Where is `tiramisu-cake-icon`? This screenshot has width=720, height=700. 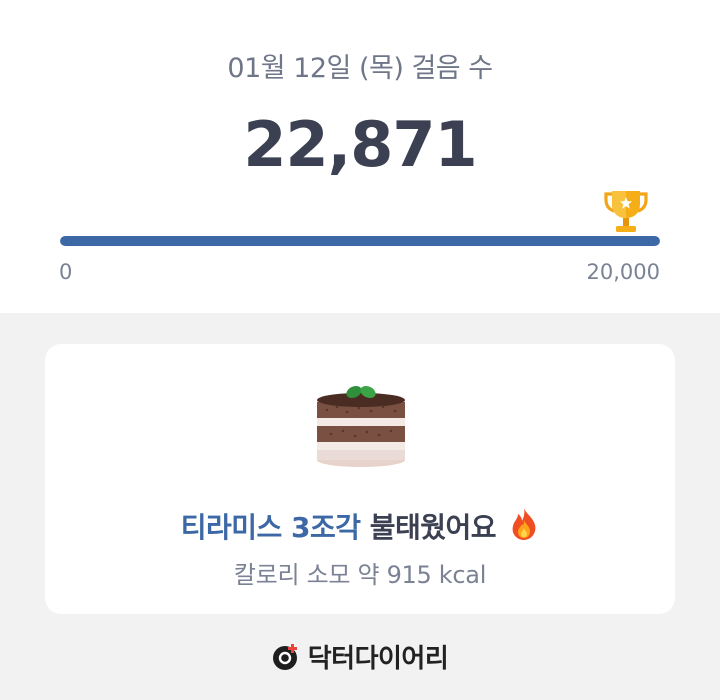
tiramisu-cake-icon is located at coordinates (361, 426).